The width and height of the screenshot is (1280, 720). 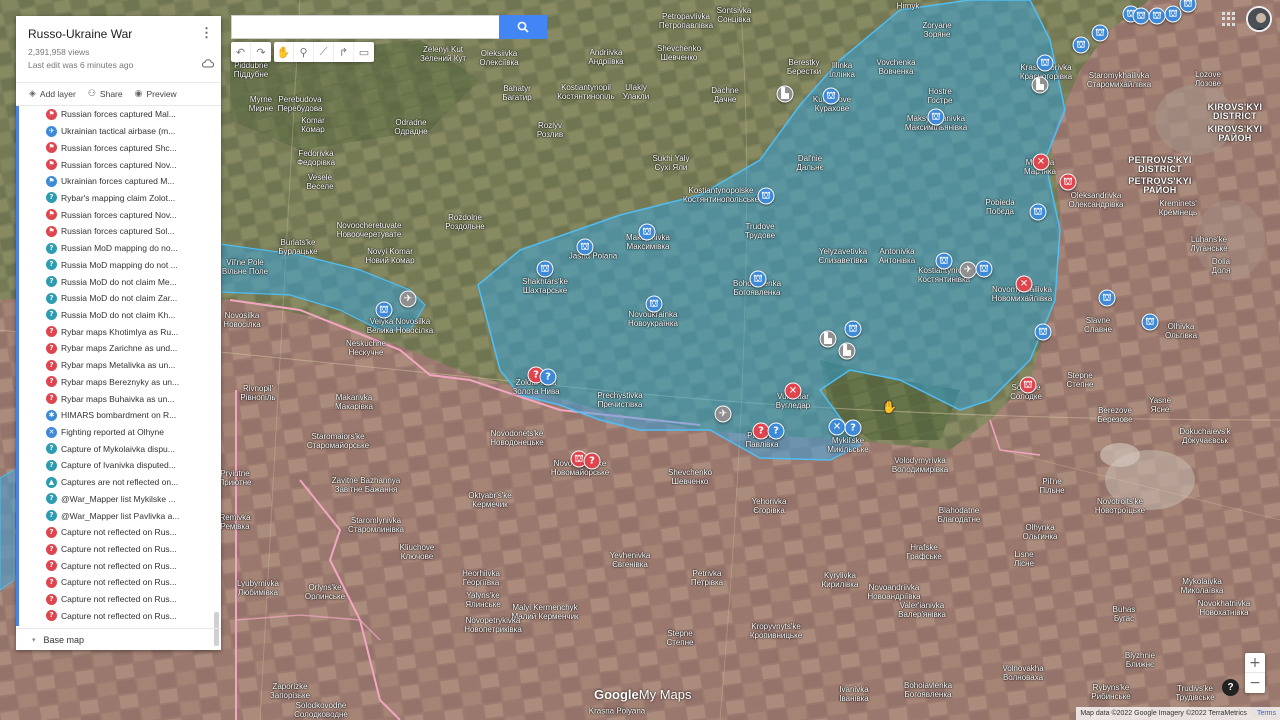 What do you see at coordinates (105, 94) in the screenshot?
I see `share-button: ⚇ Share` at bounding box center [105, 94].